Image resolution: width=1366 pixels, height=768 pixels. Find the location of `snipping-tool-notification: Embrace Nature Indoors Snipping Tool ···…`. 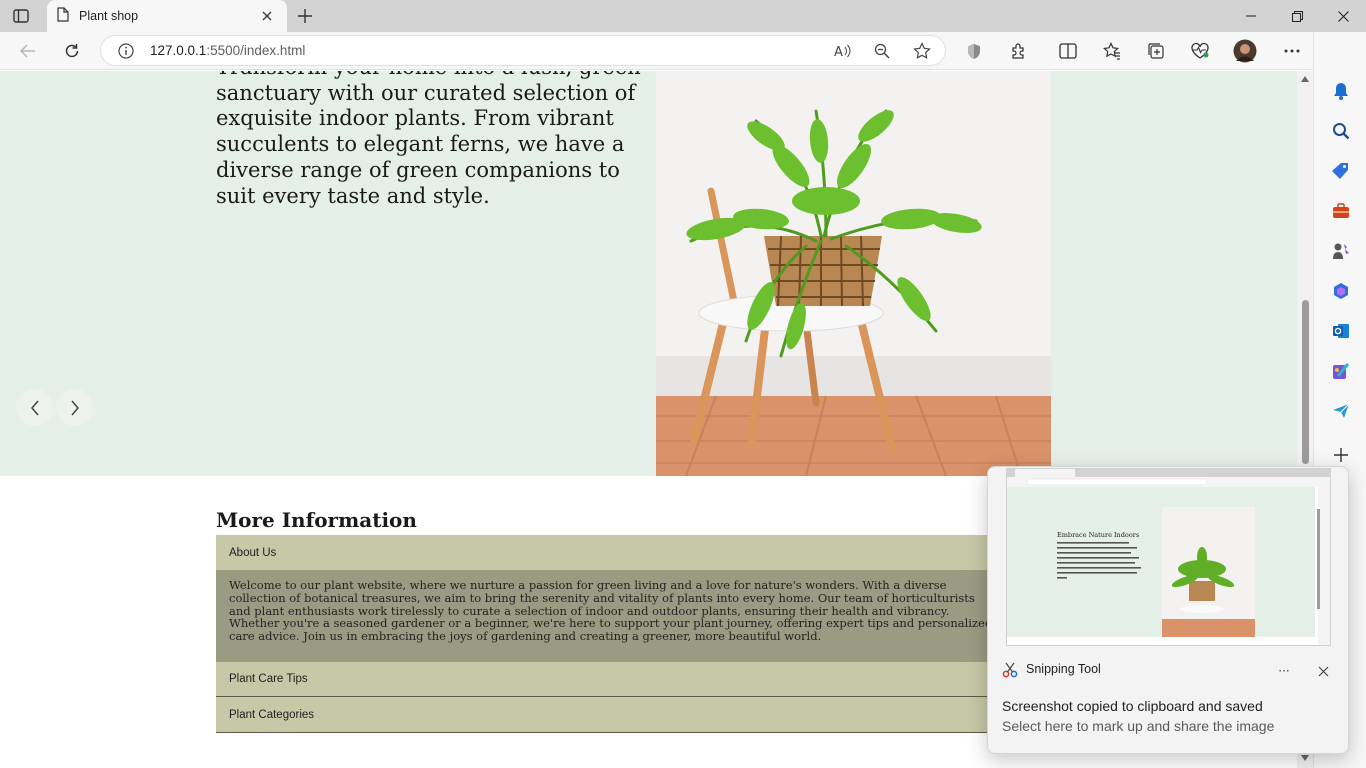

snipping-tool-notification: Embrace Nature Indoors Snipping Tool ···… is located at coordinates (1168, 610).